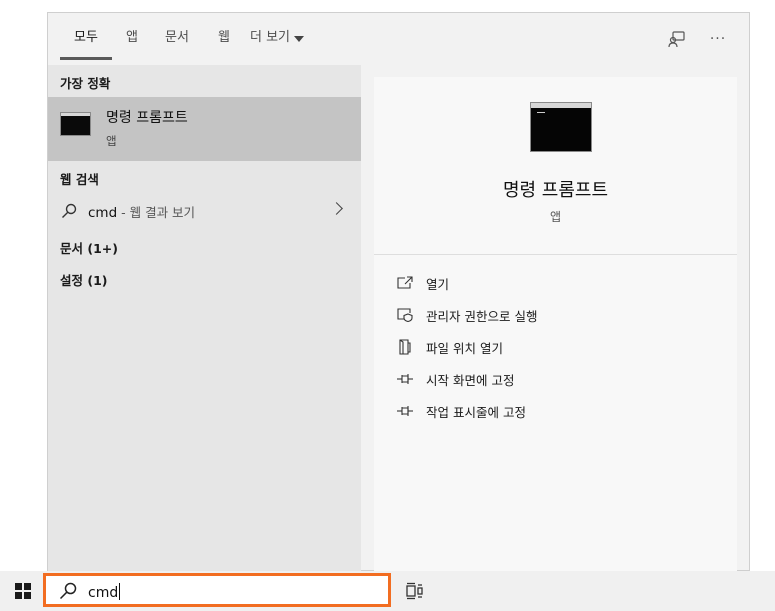 The width and height of the screenshot is (775, 611). Describe the element at coordinates (177, 38) in the screenshot. I see `tab-documents: 문서` at that location.